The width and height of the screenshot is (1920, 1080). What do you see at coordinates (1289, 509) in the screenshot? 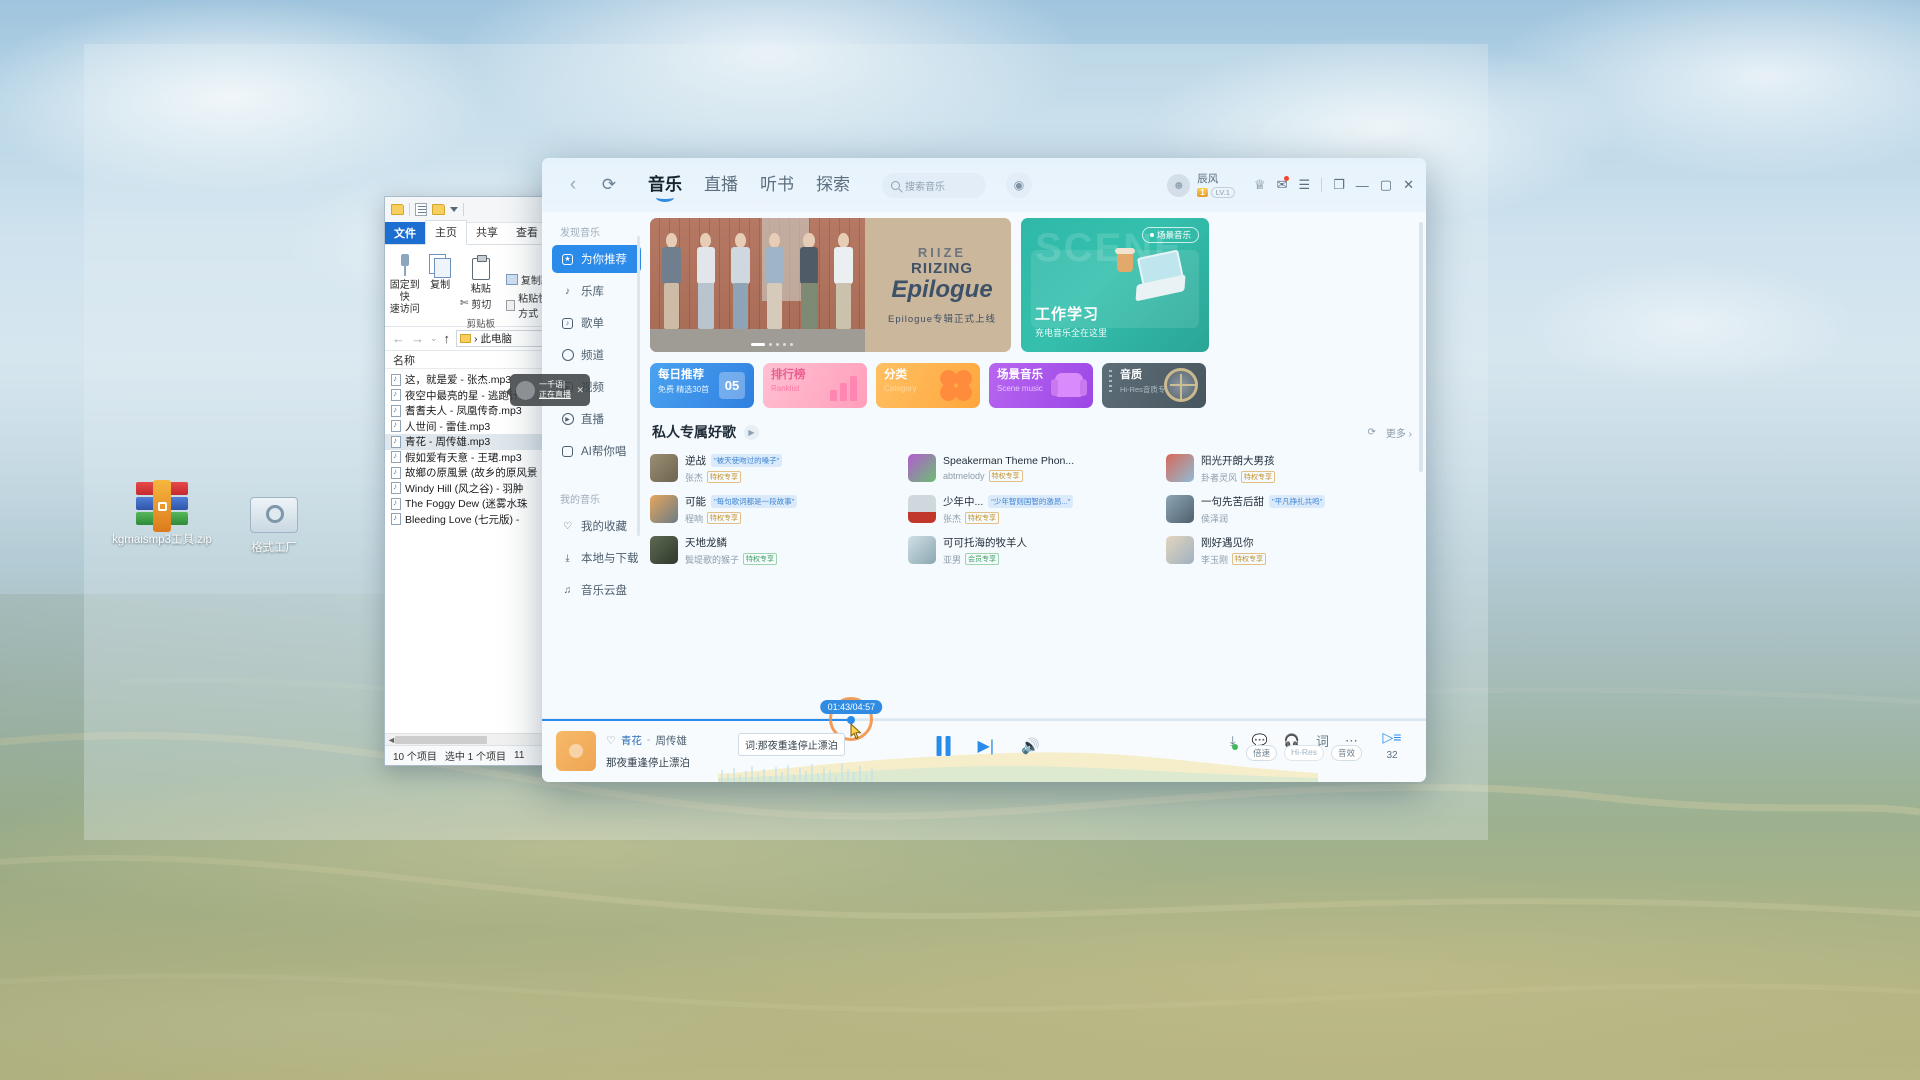
I see `song-item: 一句先苦后甜 "平凡挣扎共鸣" 侯泽润` at bounding box center [1289, 509].